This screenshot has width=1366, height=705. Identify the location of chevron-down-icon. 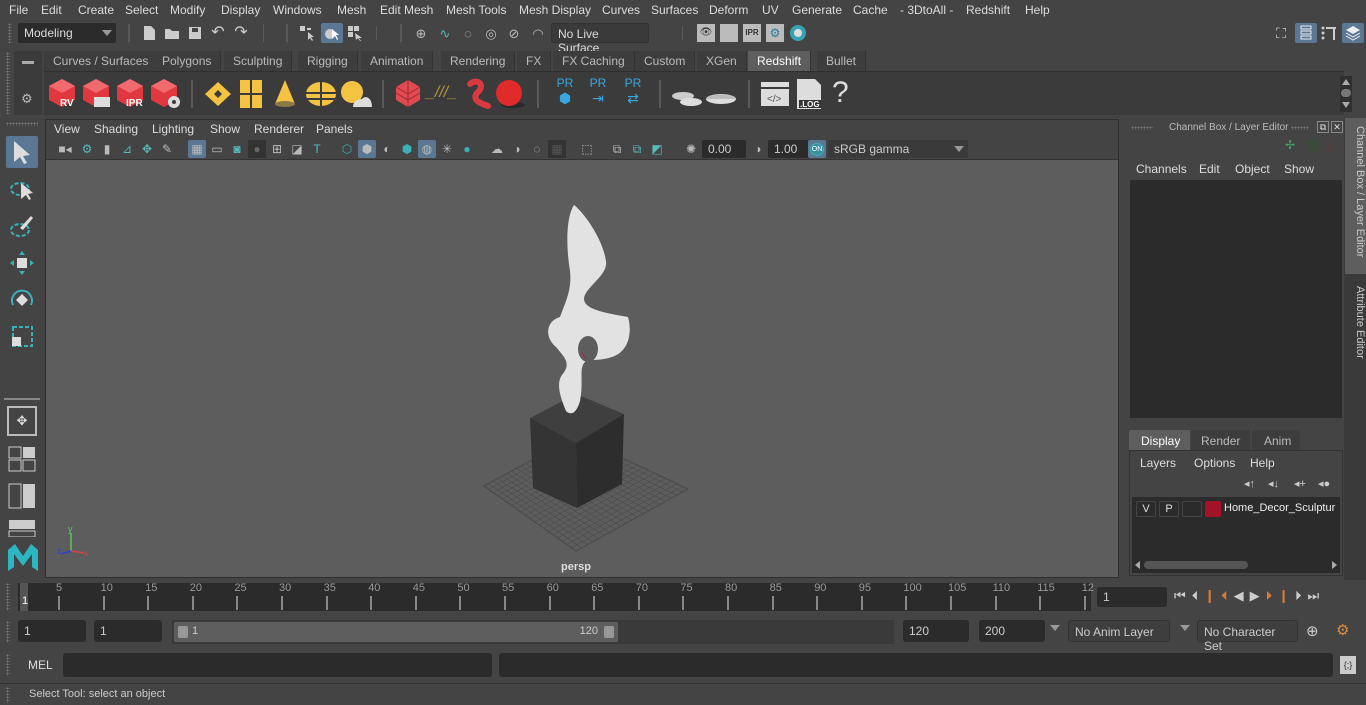
(1185, 628).